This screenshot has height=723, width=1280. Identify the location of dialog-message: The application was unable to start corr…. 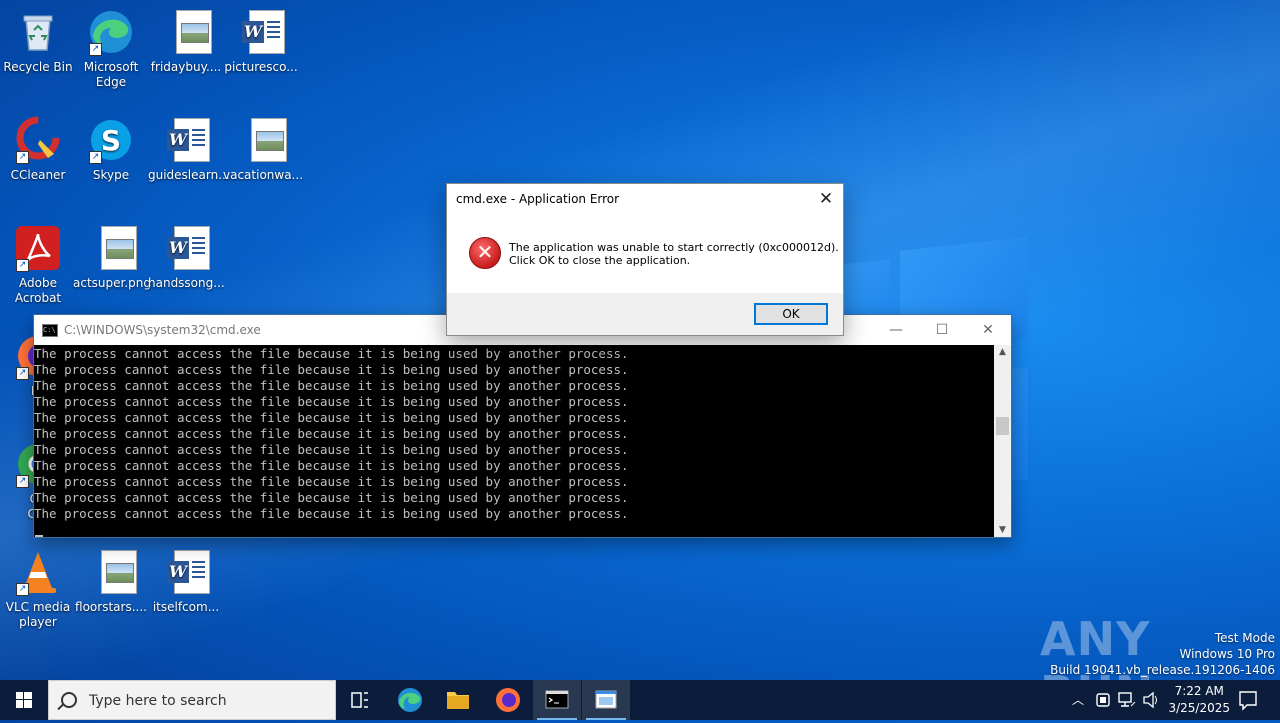
(674, 254).